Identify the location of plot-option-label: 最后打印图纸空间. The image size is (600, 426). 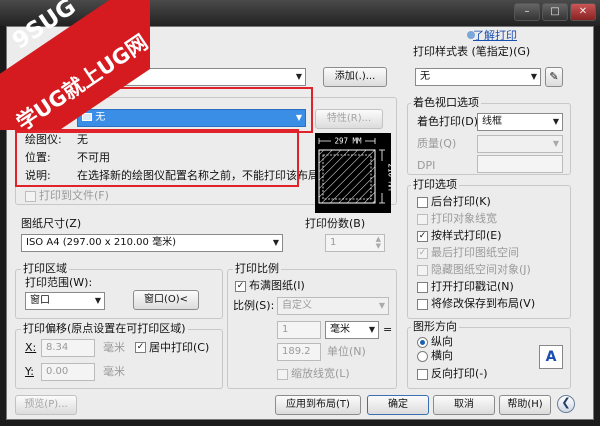
(475, 252).